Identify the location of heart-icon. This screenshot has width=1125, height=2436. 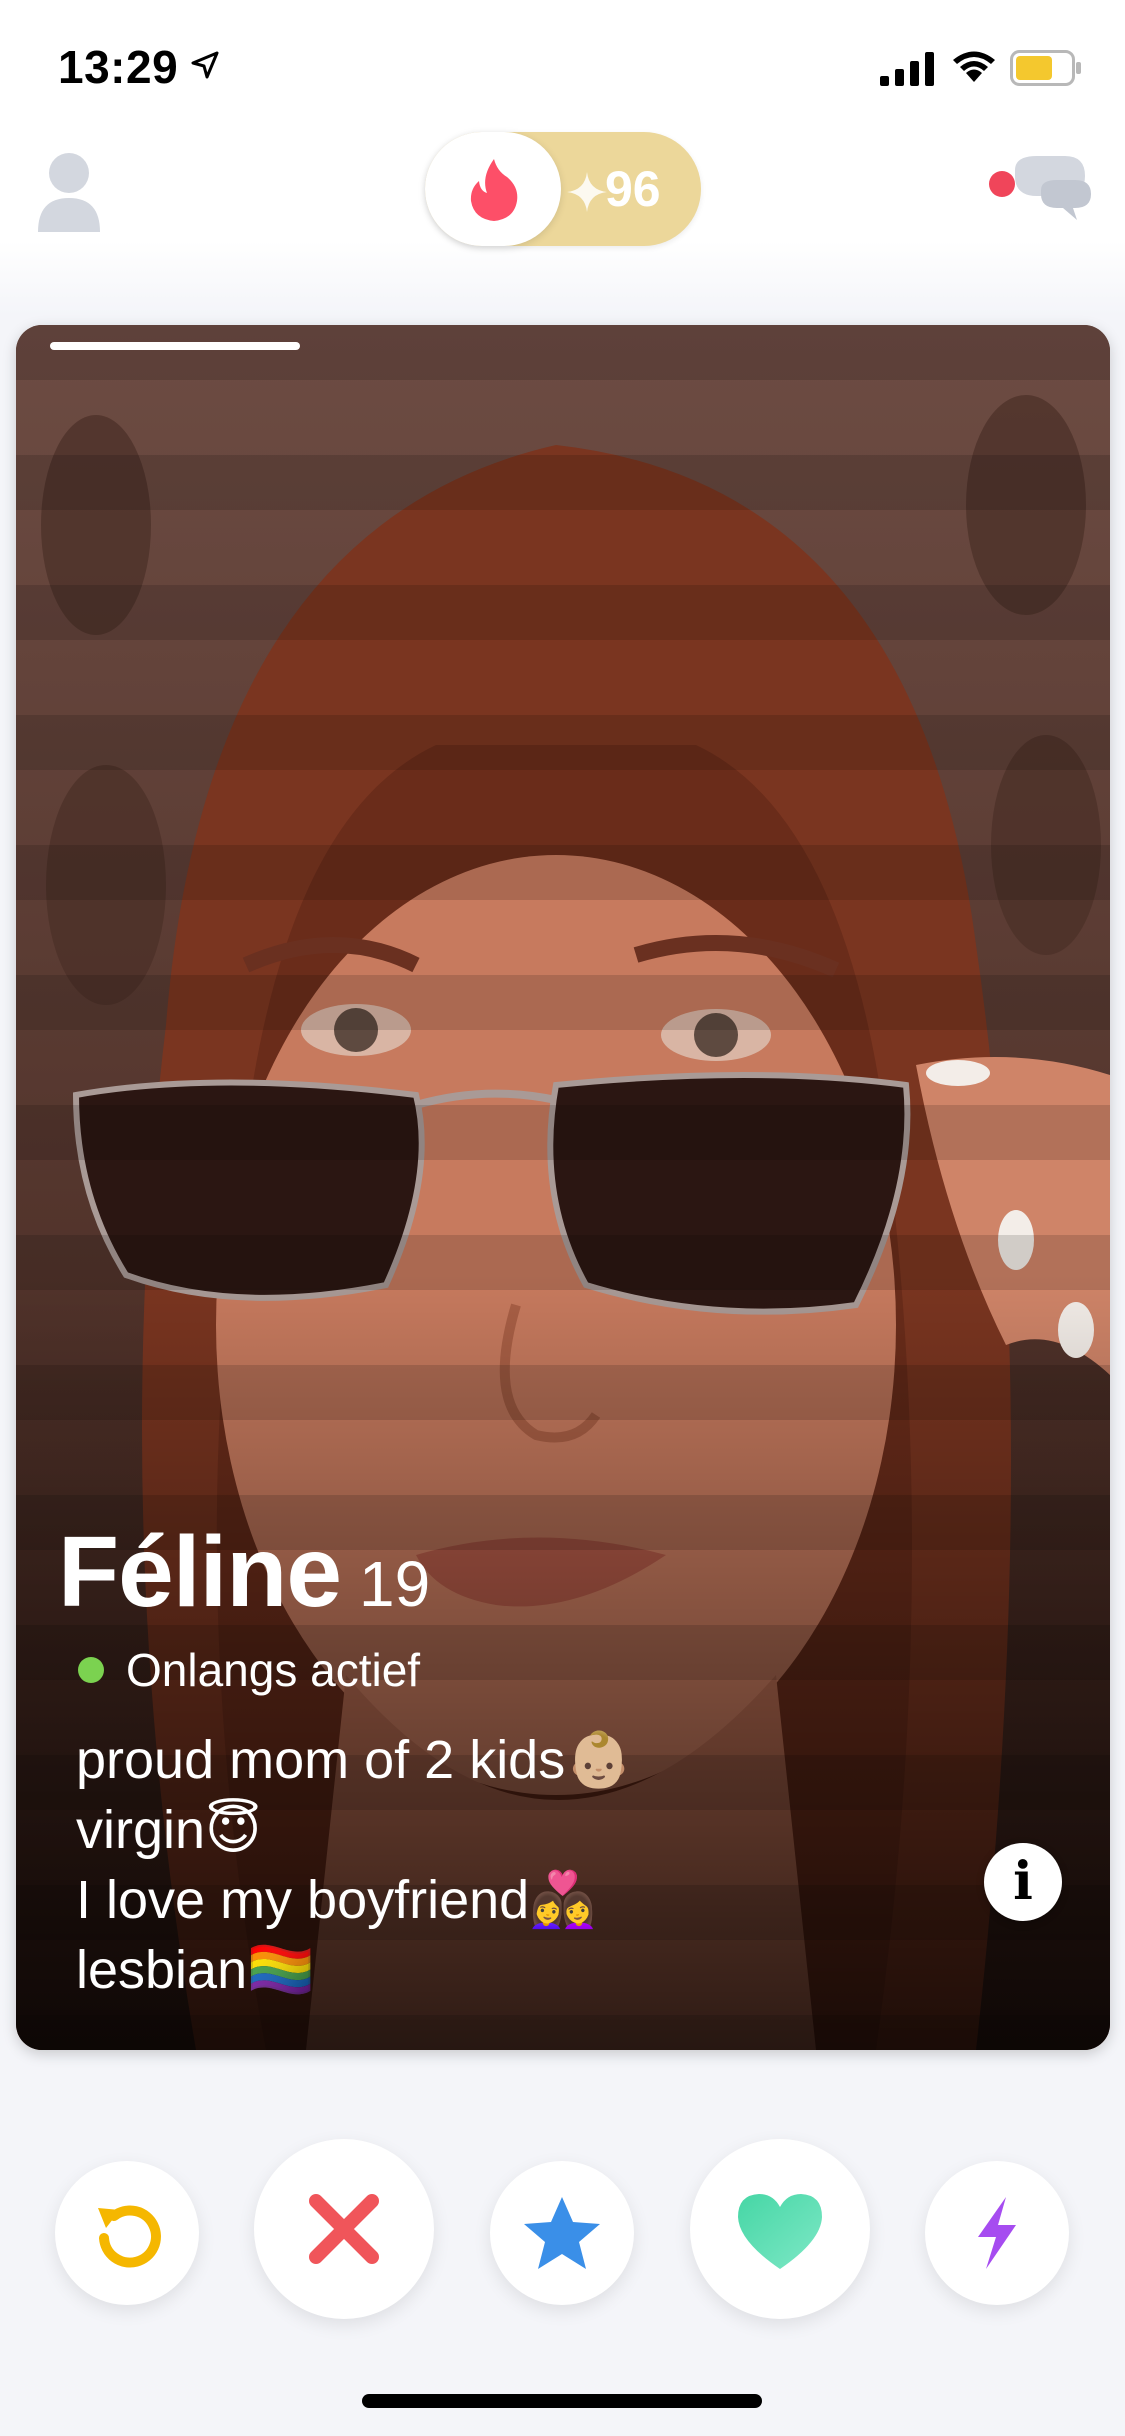
(780, 2231).